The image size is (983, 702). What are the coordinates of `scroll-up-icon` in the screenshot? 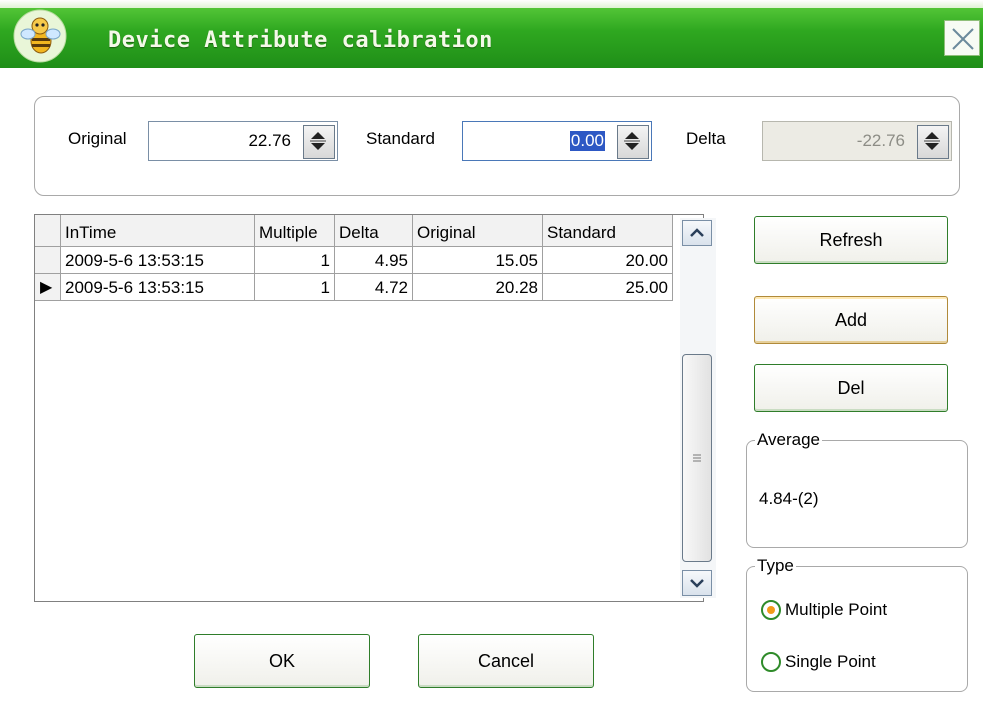 It's located at (697, 232).